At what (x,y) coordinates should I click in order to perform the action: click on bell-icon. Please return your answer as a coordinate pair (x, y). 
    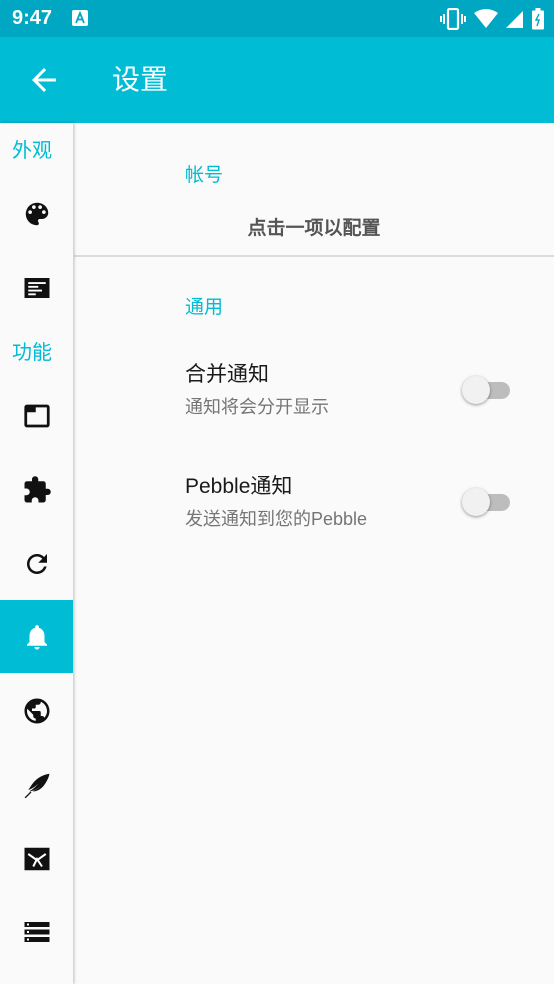
    Looking at the image, I should click on (36, 636).